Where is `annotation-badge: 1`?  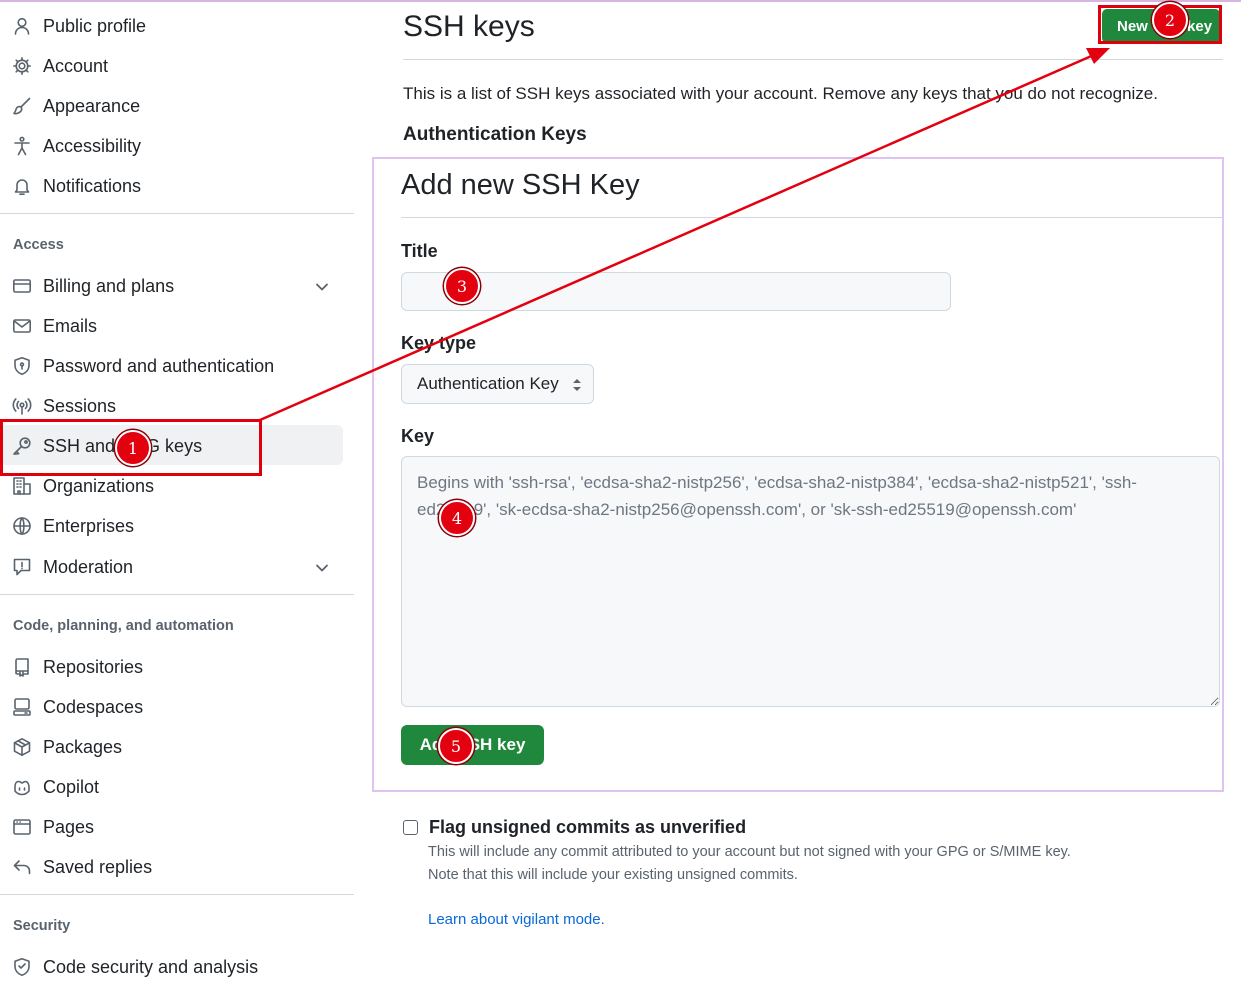
annotation-badge: 1 is located at coordinates (133, 448).